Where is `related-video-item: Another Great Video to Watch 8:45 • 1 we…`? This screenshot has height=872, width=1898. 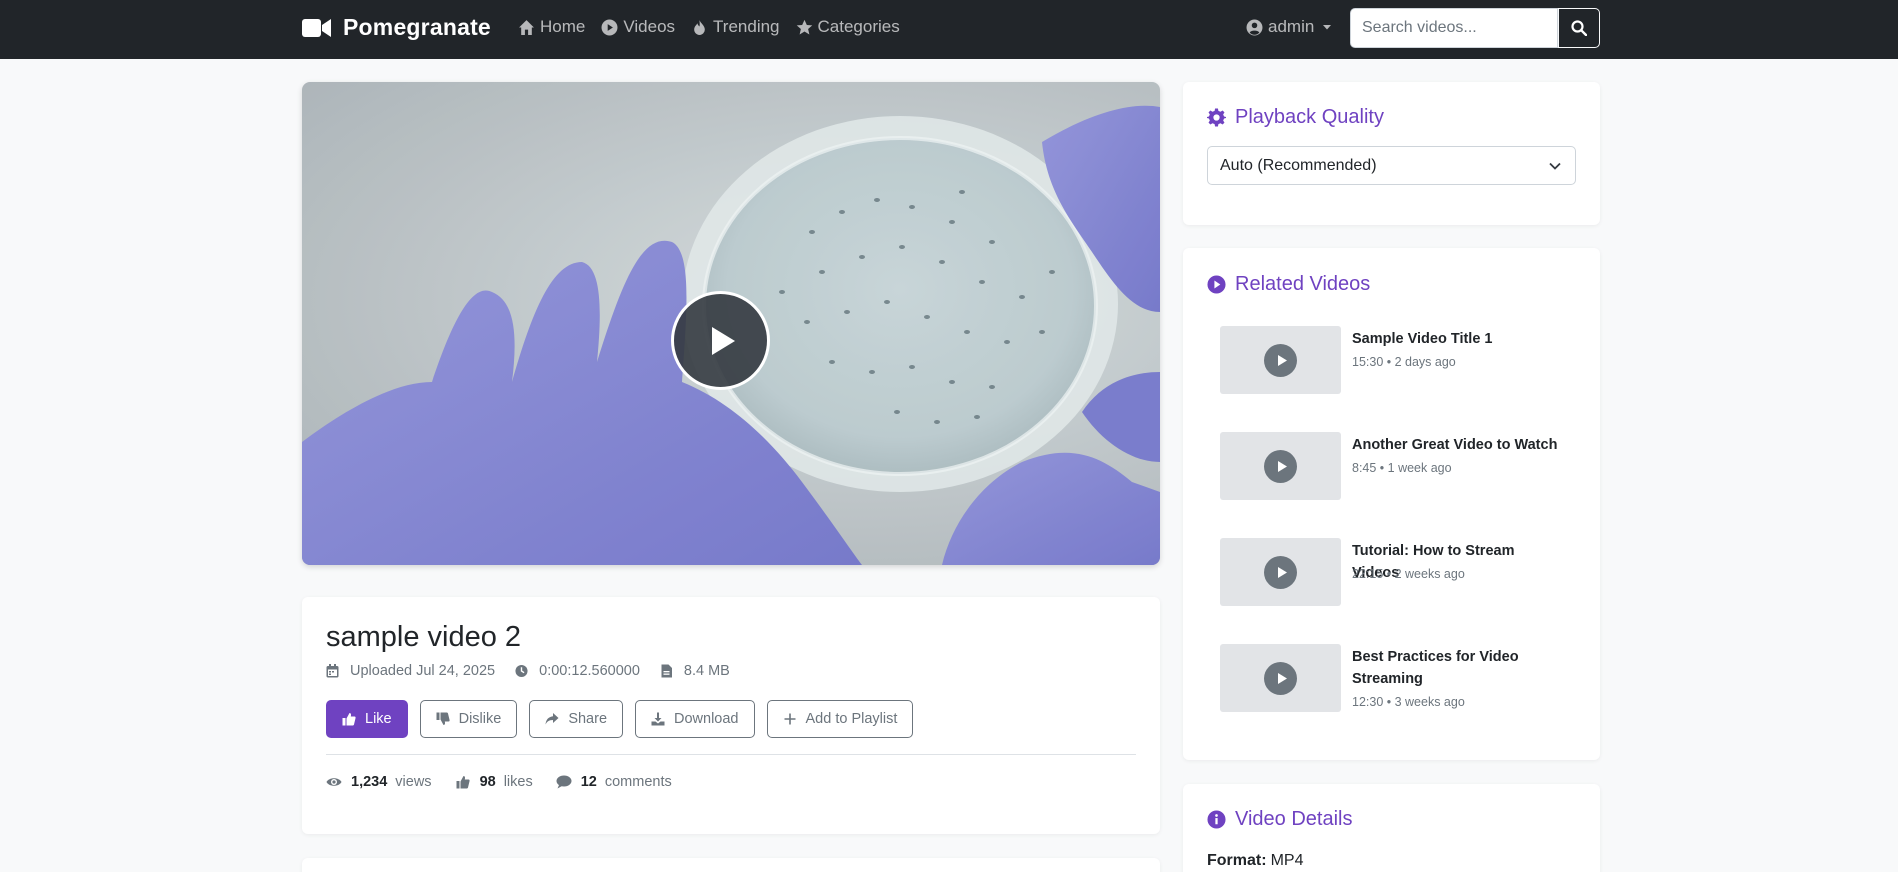
related-video-item: Another Great Video to Watch 8:45 • 1 we… is located at coordinates (1400, 466).